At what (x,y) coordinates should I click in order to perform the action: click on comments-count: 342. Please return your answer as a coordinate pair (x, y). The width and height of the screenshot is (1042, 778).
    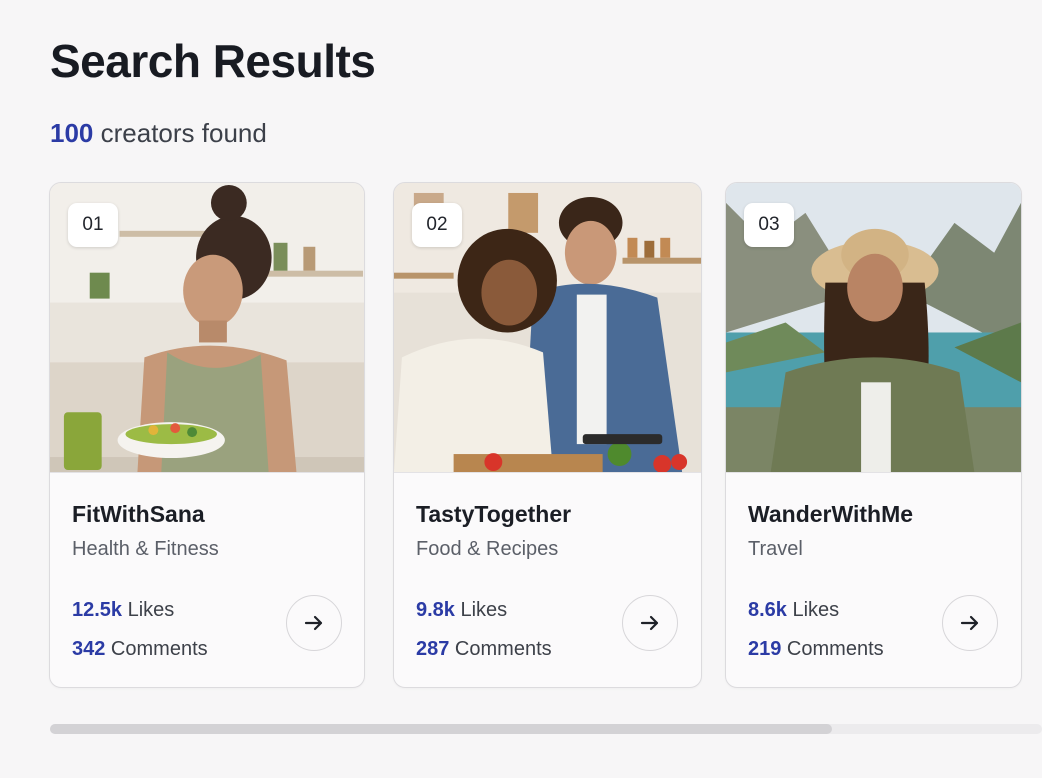
    Looking at the image, I should click on (89, 649).